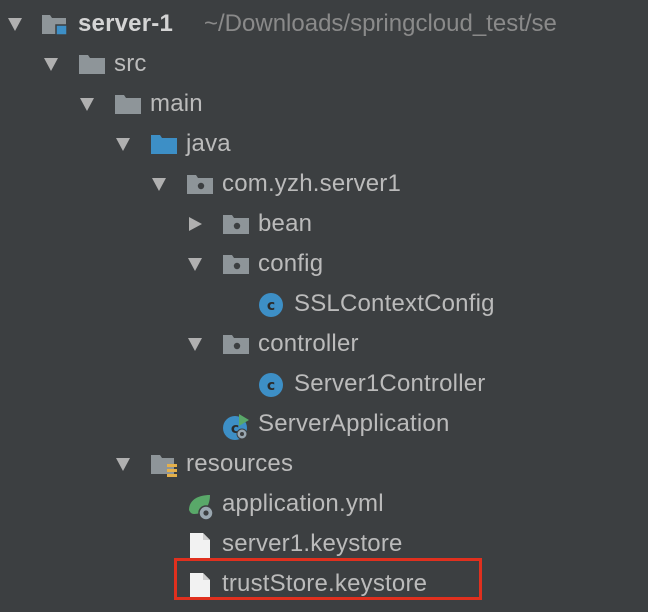 The width and height of the screenshot is (648, 612). What do you see at coordinates (394, 303) in the screenshot?
I see `tree-label-ssl-context-config: SSLContextConfig` at bounding box center [394, 303].